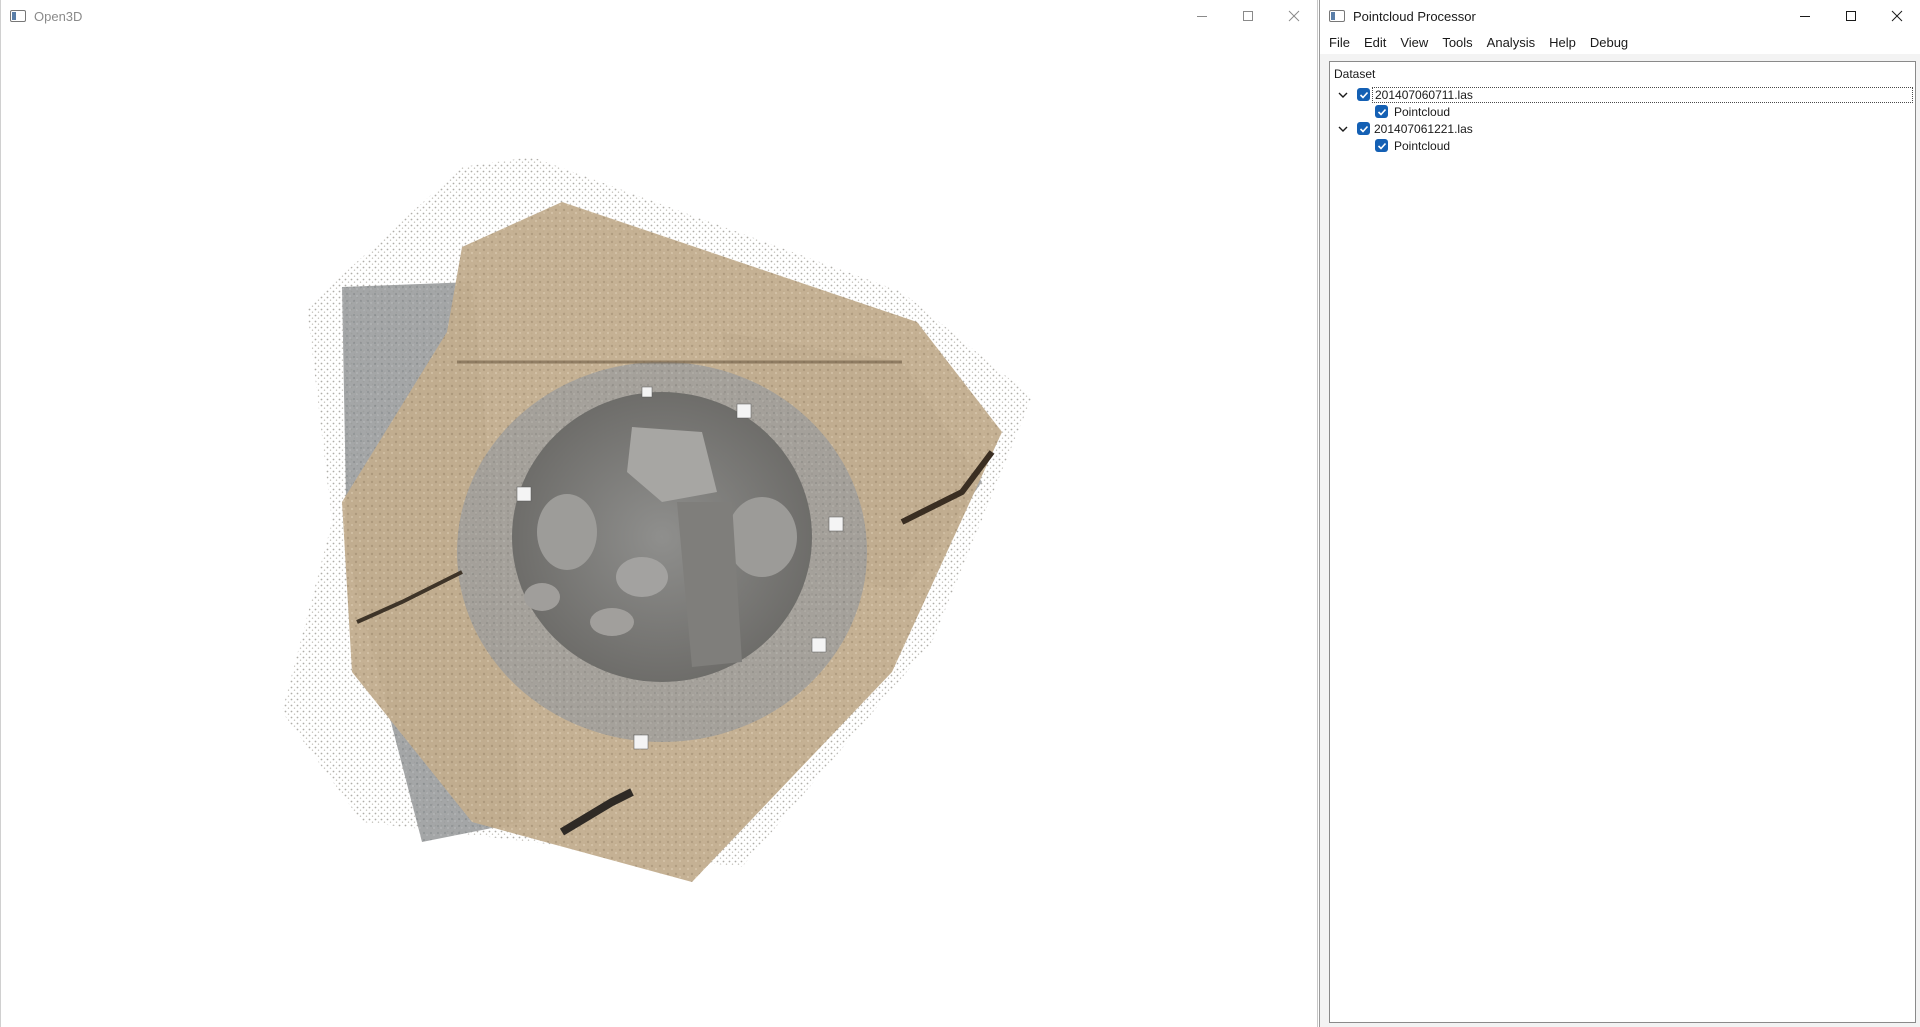 This screenshot has width=1920, height=1027. I want to click on menu-debug: Debug, so click(1609, 43).